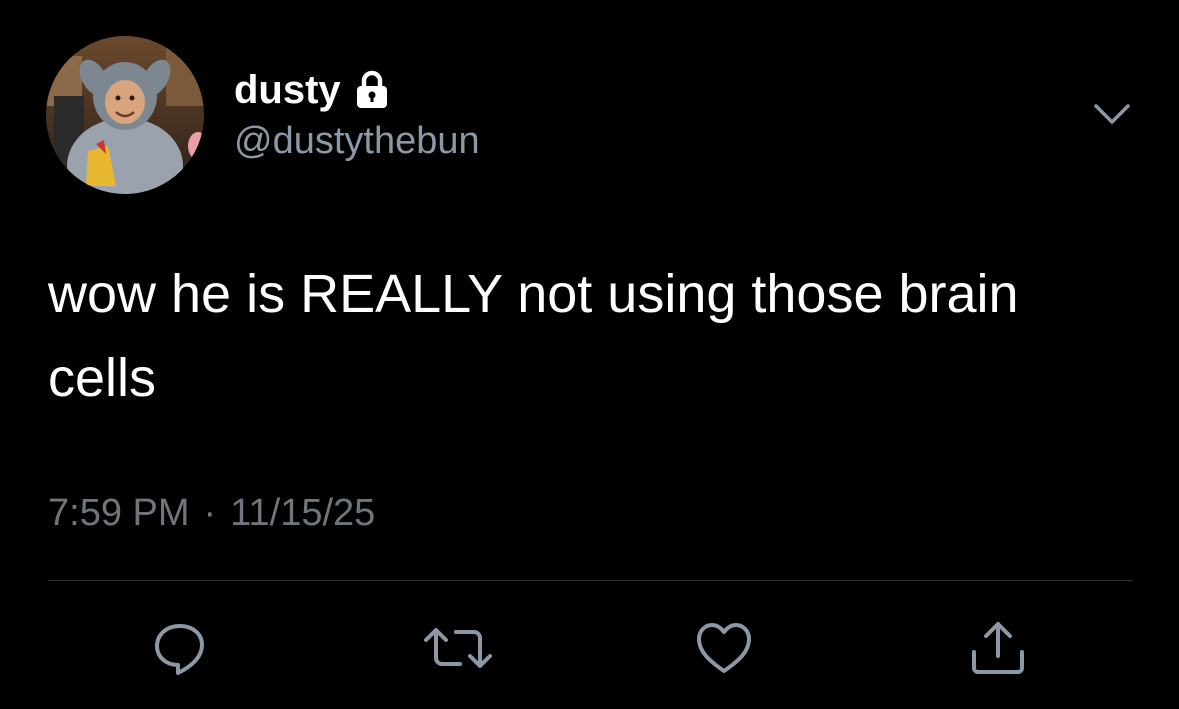 Image resolution: width=1179 pixels, height=709 pixels. Describe the element at coordinates (590, 580) in the screenshot. I see `divider` at that location.